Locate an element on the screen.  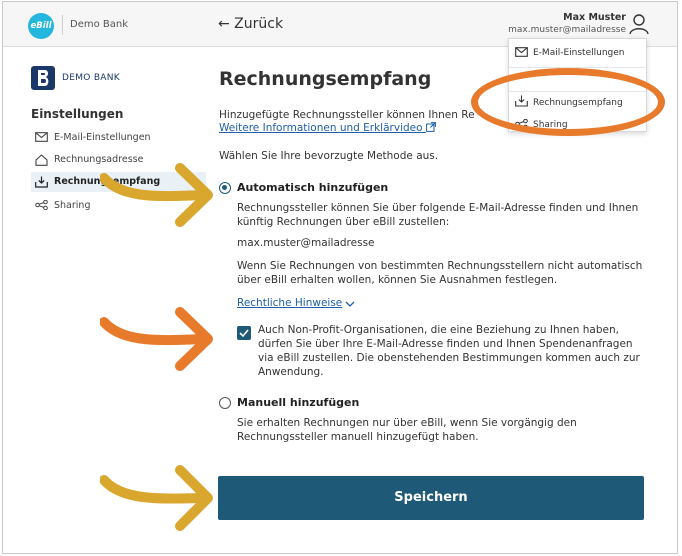
sidebar-item-email-settings: E-Mail-Einstellungen is located at coordinates (118, 138).